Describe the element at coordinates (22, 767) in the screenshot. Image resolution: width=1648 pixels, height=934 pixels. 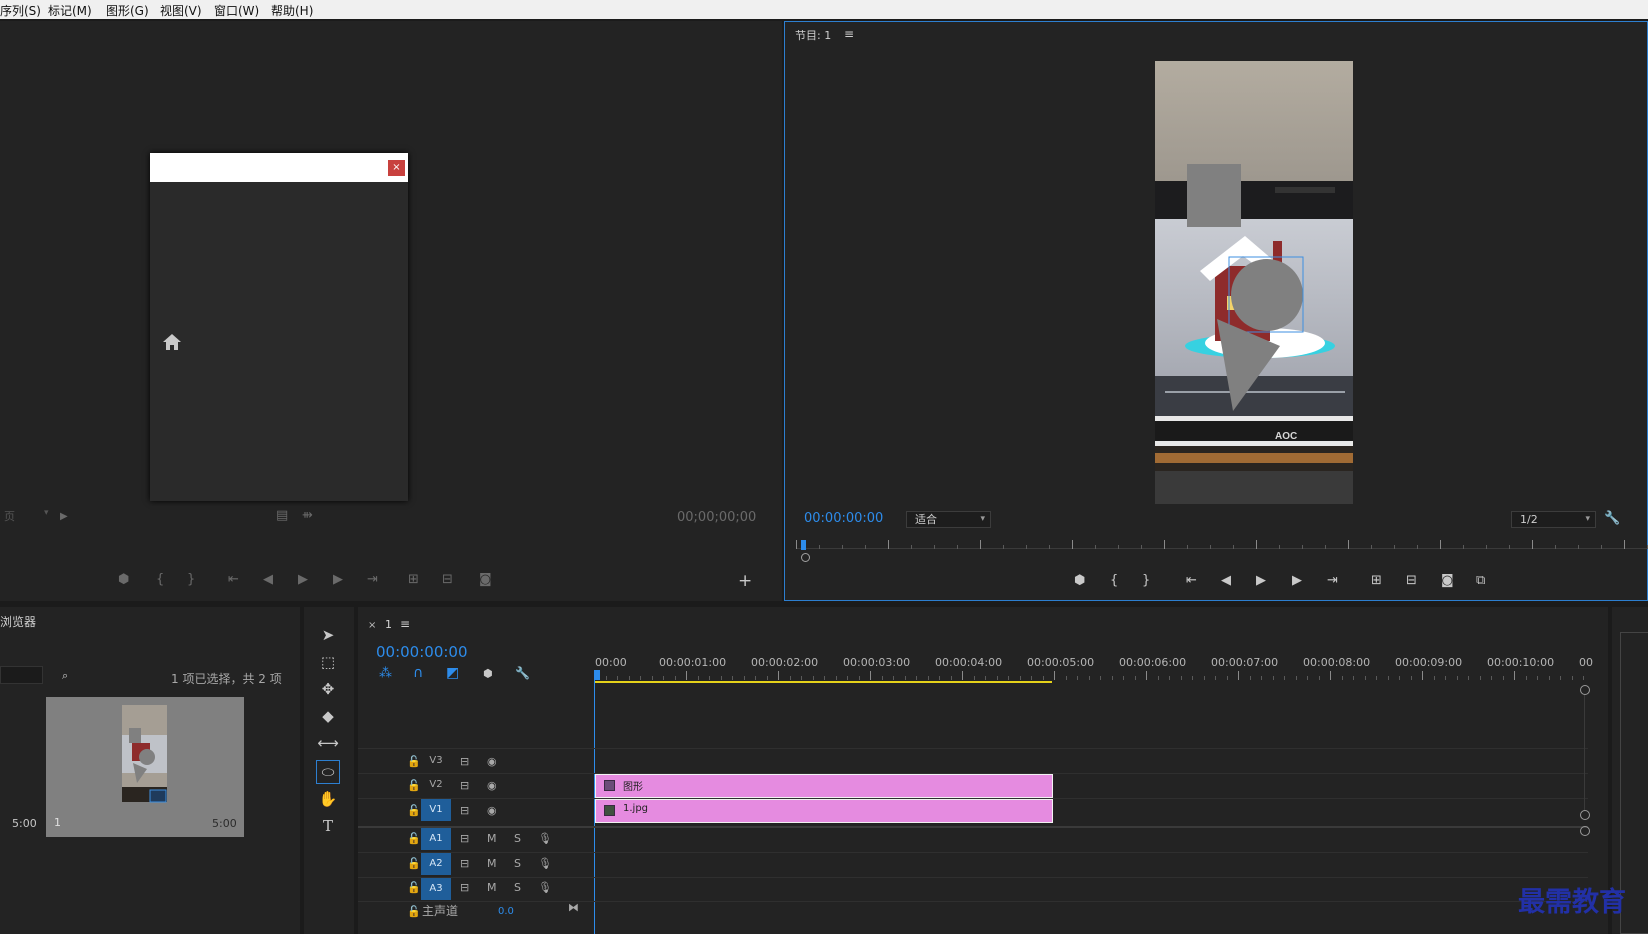
I see `project-item-partial` at that location.